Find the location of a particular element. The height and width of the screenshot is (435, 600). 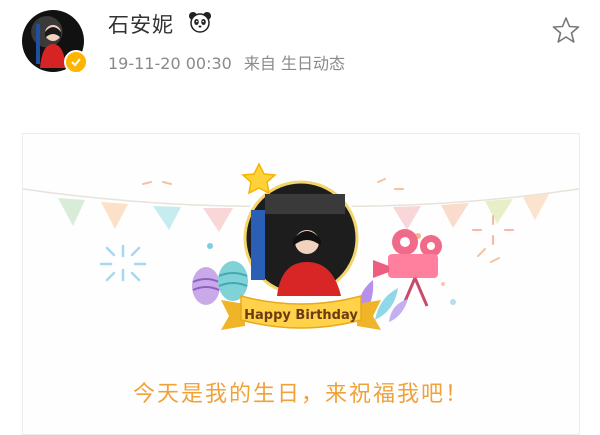

star-outline-icon is located at coordinates (566, 30).